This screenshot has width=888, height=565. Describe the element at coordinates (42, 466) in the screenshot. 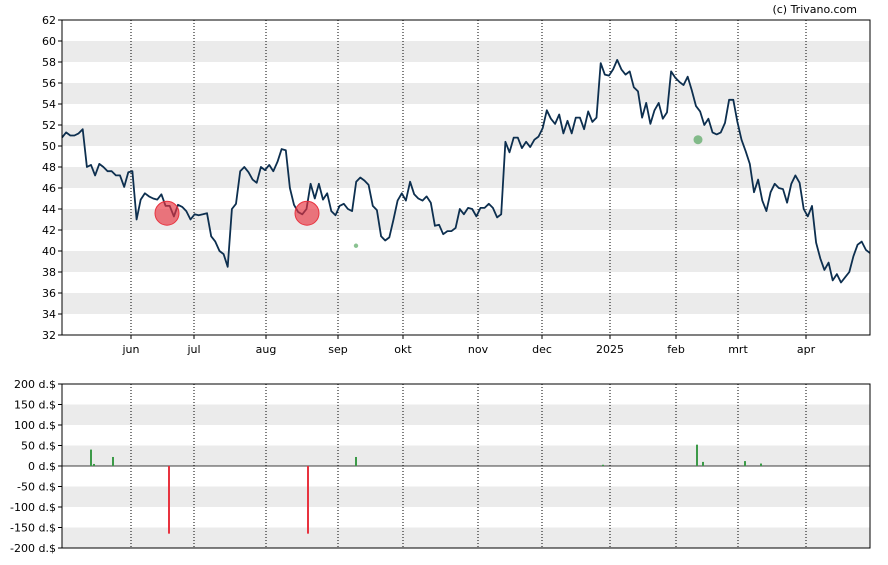

I see `volume-y-tick-label: 0 d.$` at that location.